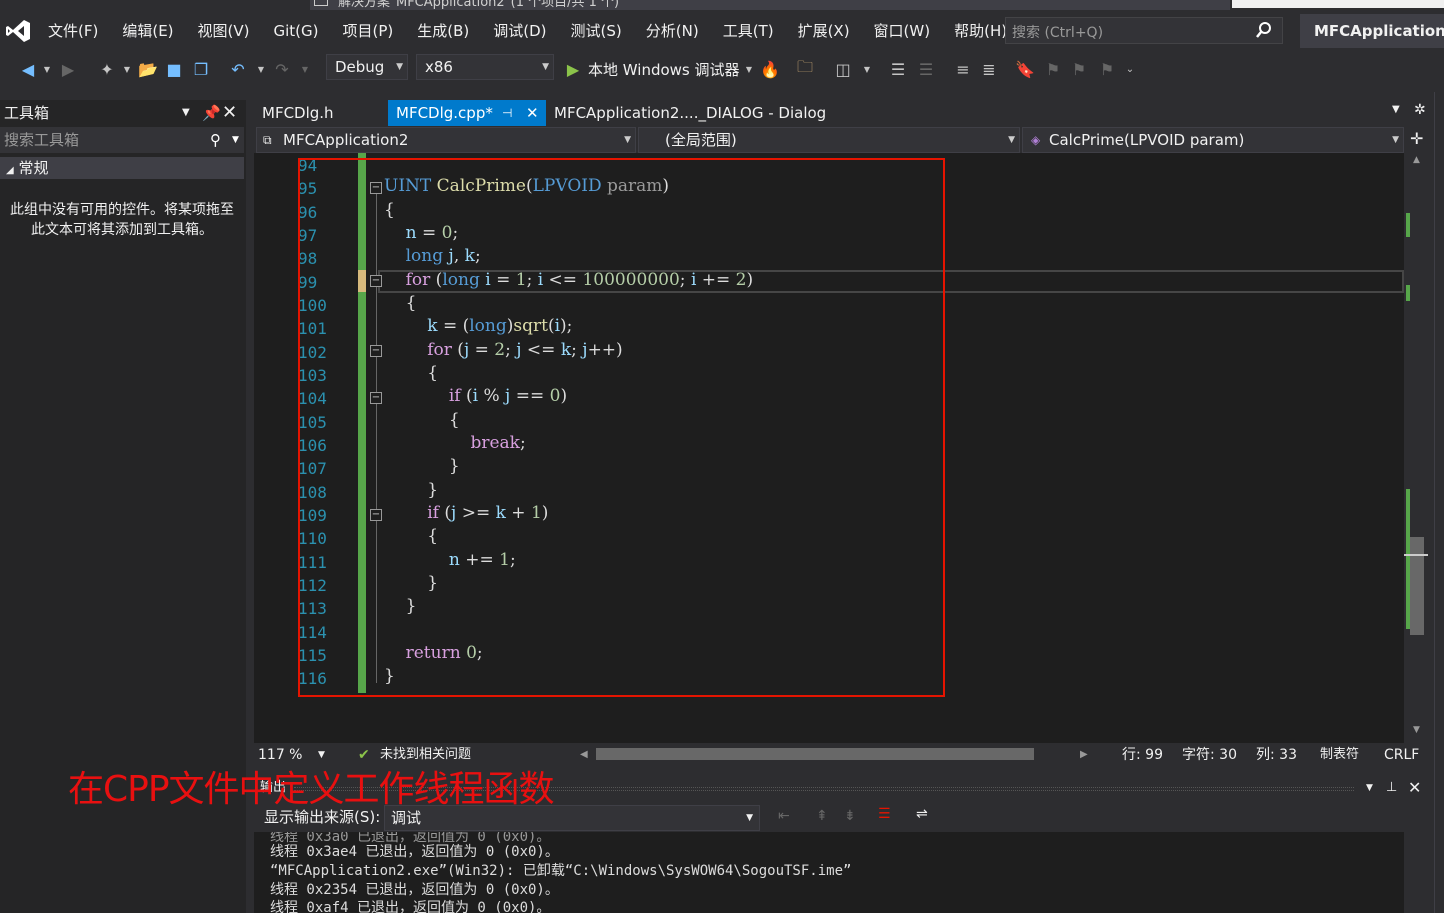 This screenshot has width=1444, height=913. What do you see at coordinates (174, 69) in the screenshot?
I see `save-icon: ■` at bounding box center [174, 69].